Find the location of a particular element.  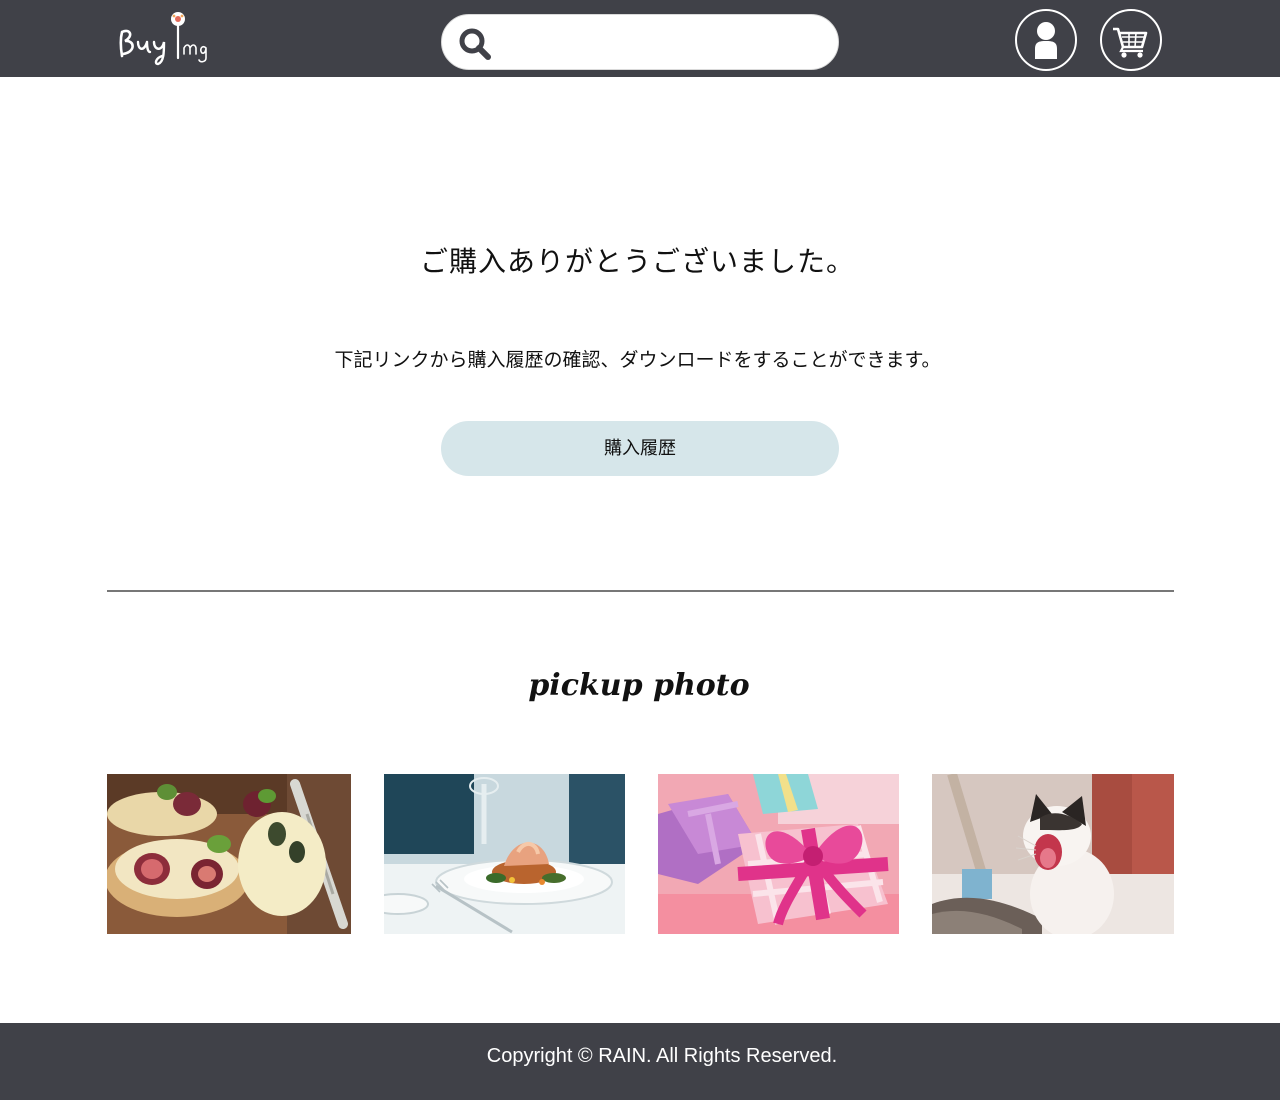

search-icon is located at coordinates (475, 44).